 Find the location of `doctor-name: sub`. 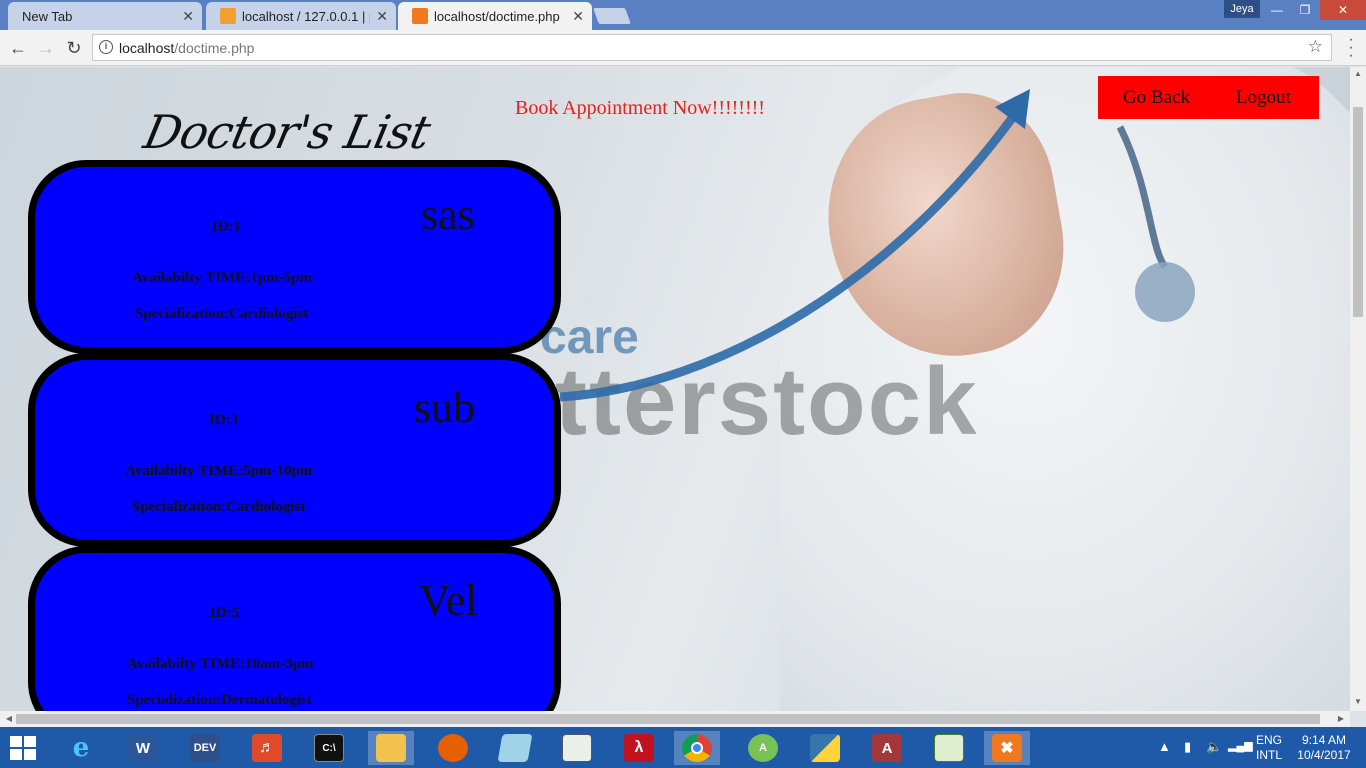

doctor-name: sub is located at coordinates (445, 407).